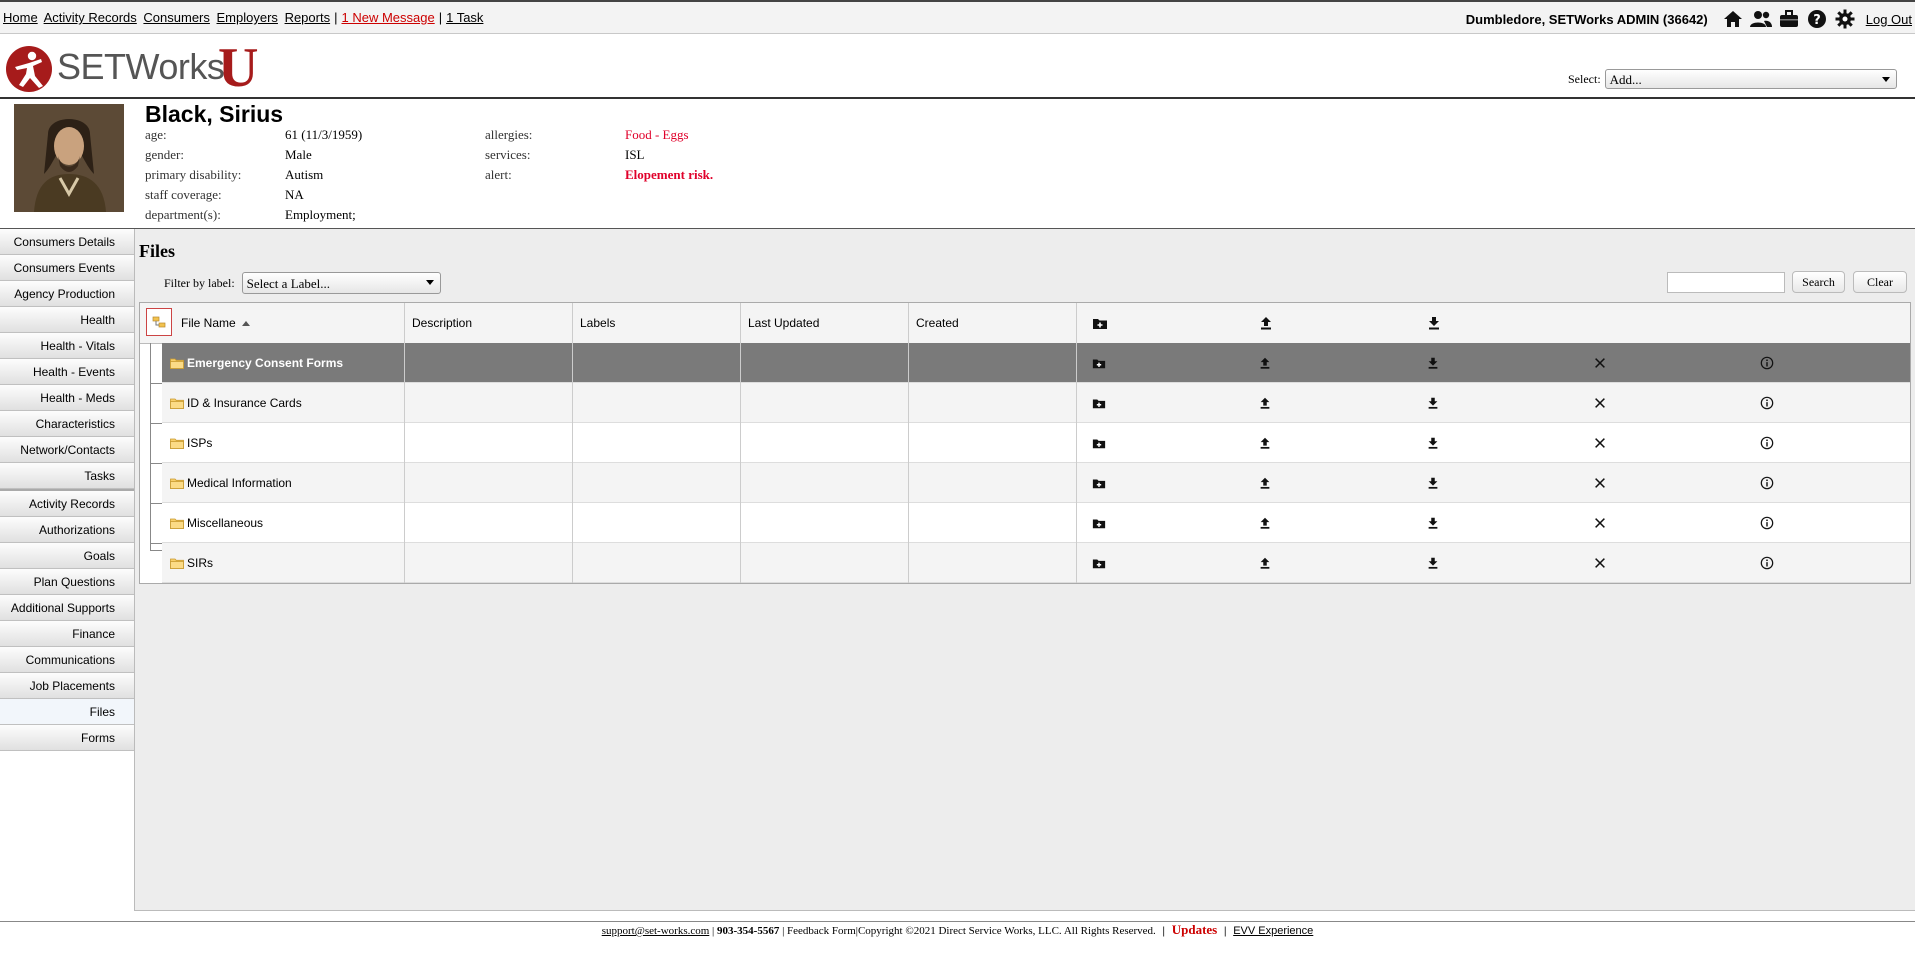 The width and height of the screenshot is (1915, 965). I want to click on table-row: Medical Information, so click(1036, 483).